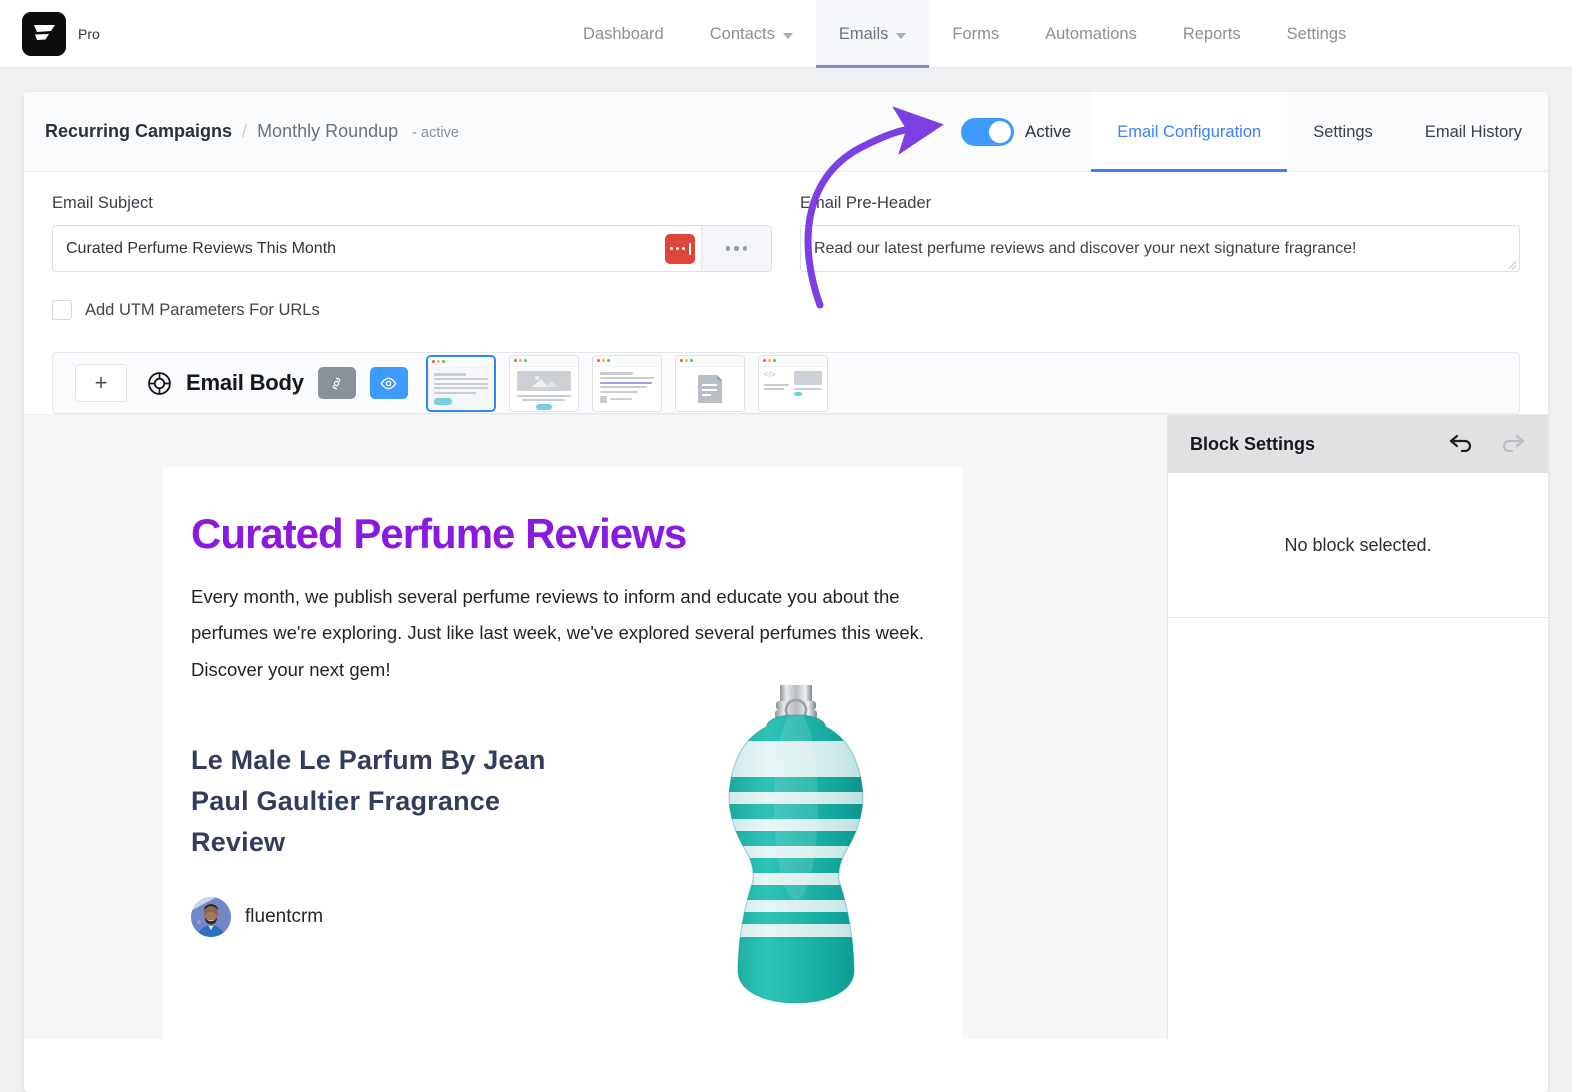 The height and width of the screenshot is (1092, 1572). Describe the element at coordinates (328, 131) in the screenshot. I see `breadcrumb-current: Monthly Roundup` at that location.